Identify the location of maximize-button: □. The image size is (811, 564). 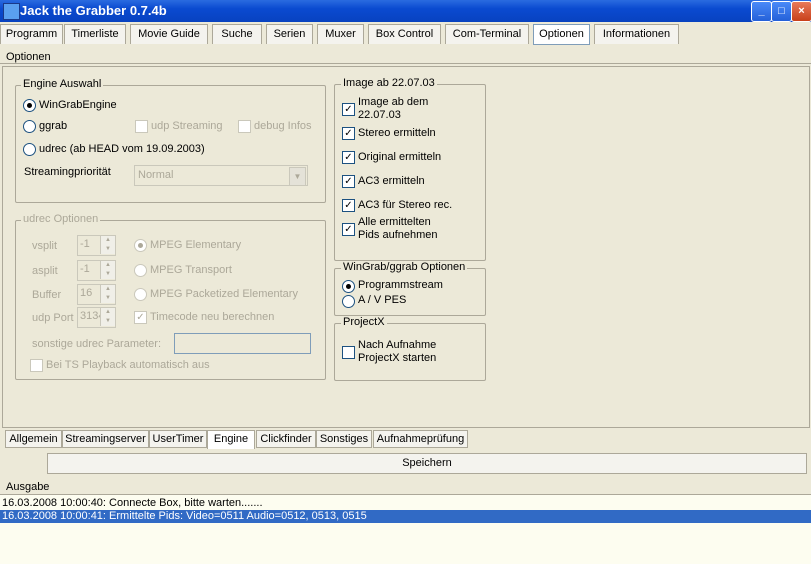
(781, 11).